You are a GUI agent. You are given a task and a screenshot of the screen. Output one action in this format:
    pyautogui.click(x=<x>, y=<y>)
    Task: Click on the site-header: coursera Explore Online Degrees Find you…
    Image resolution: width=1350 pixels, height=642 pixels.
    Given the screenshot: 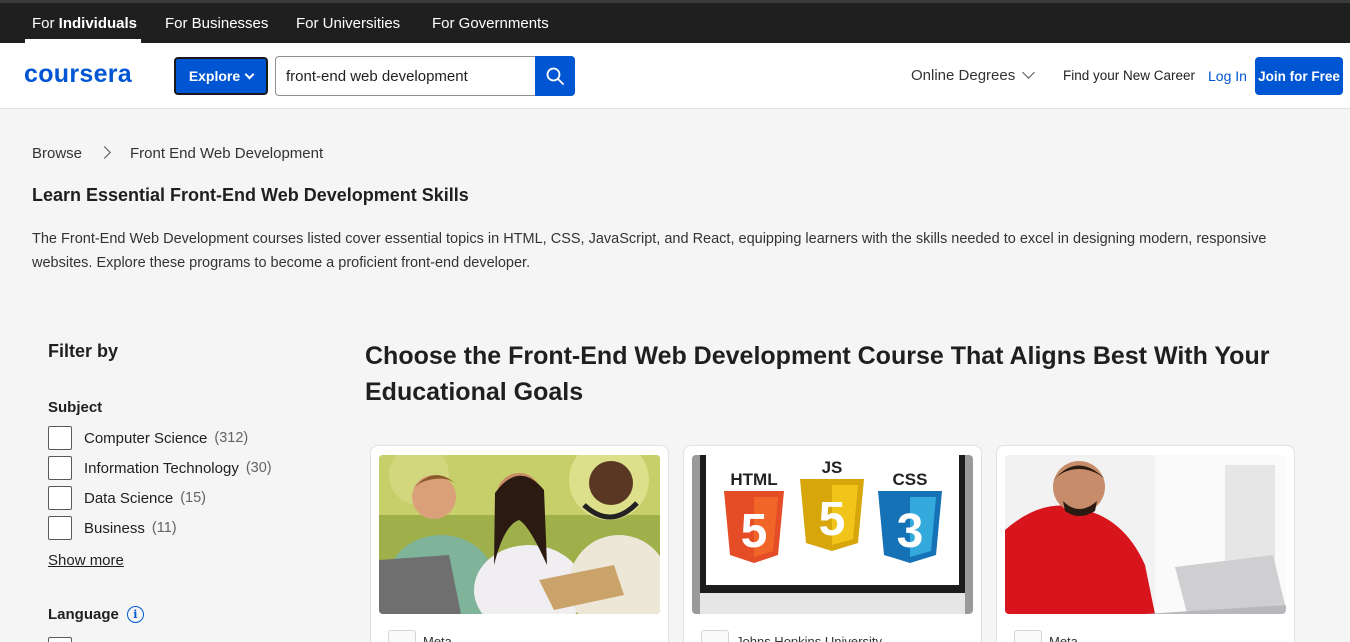 What is the action you would take?
    pyautogui.click(x=675, y=76)
    